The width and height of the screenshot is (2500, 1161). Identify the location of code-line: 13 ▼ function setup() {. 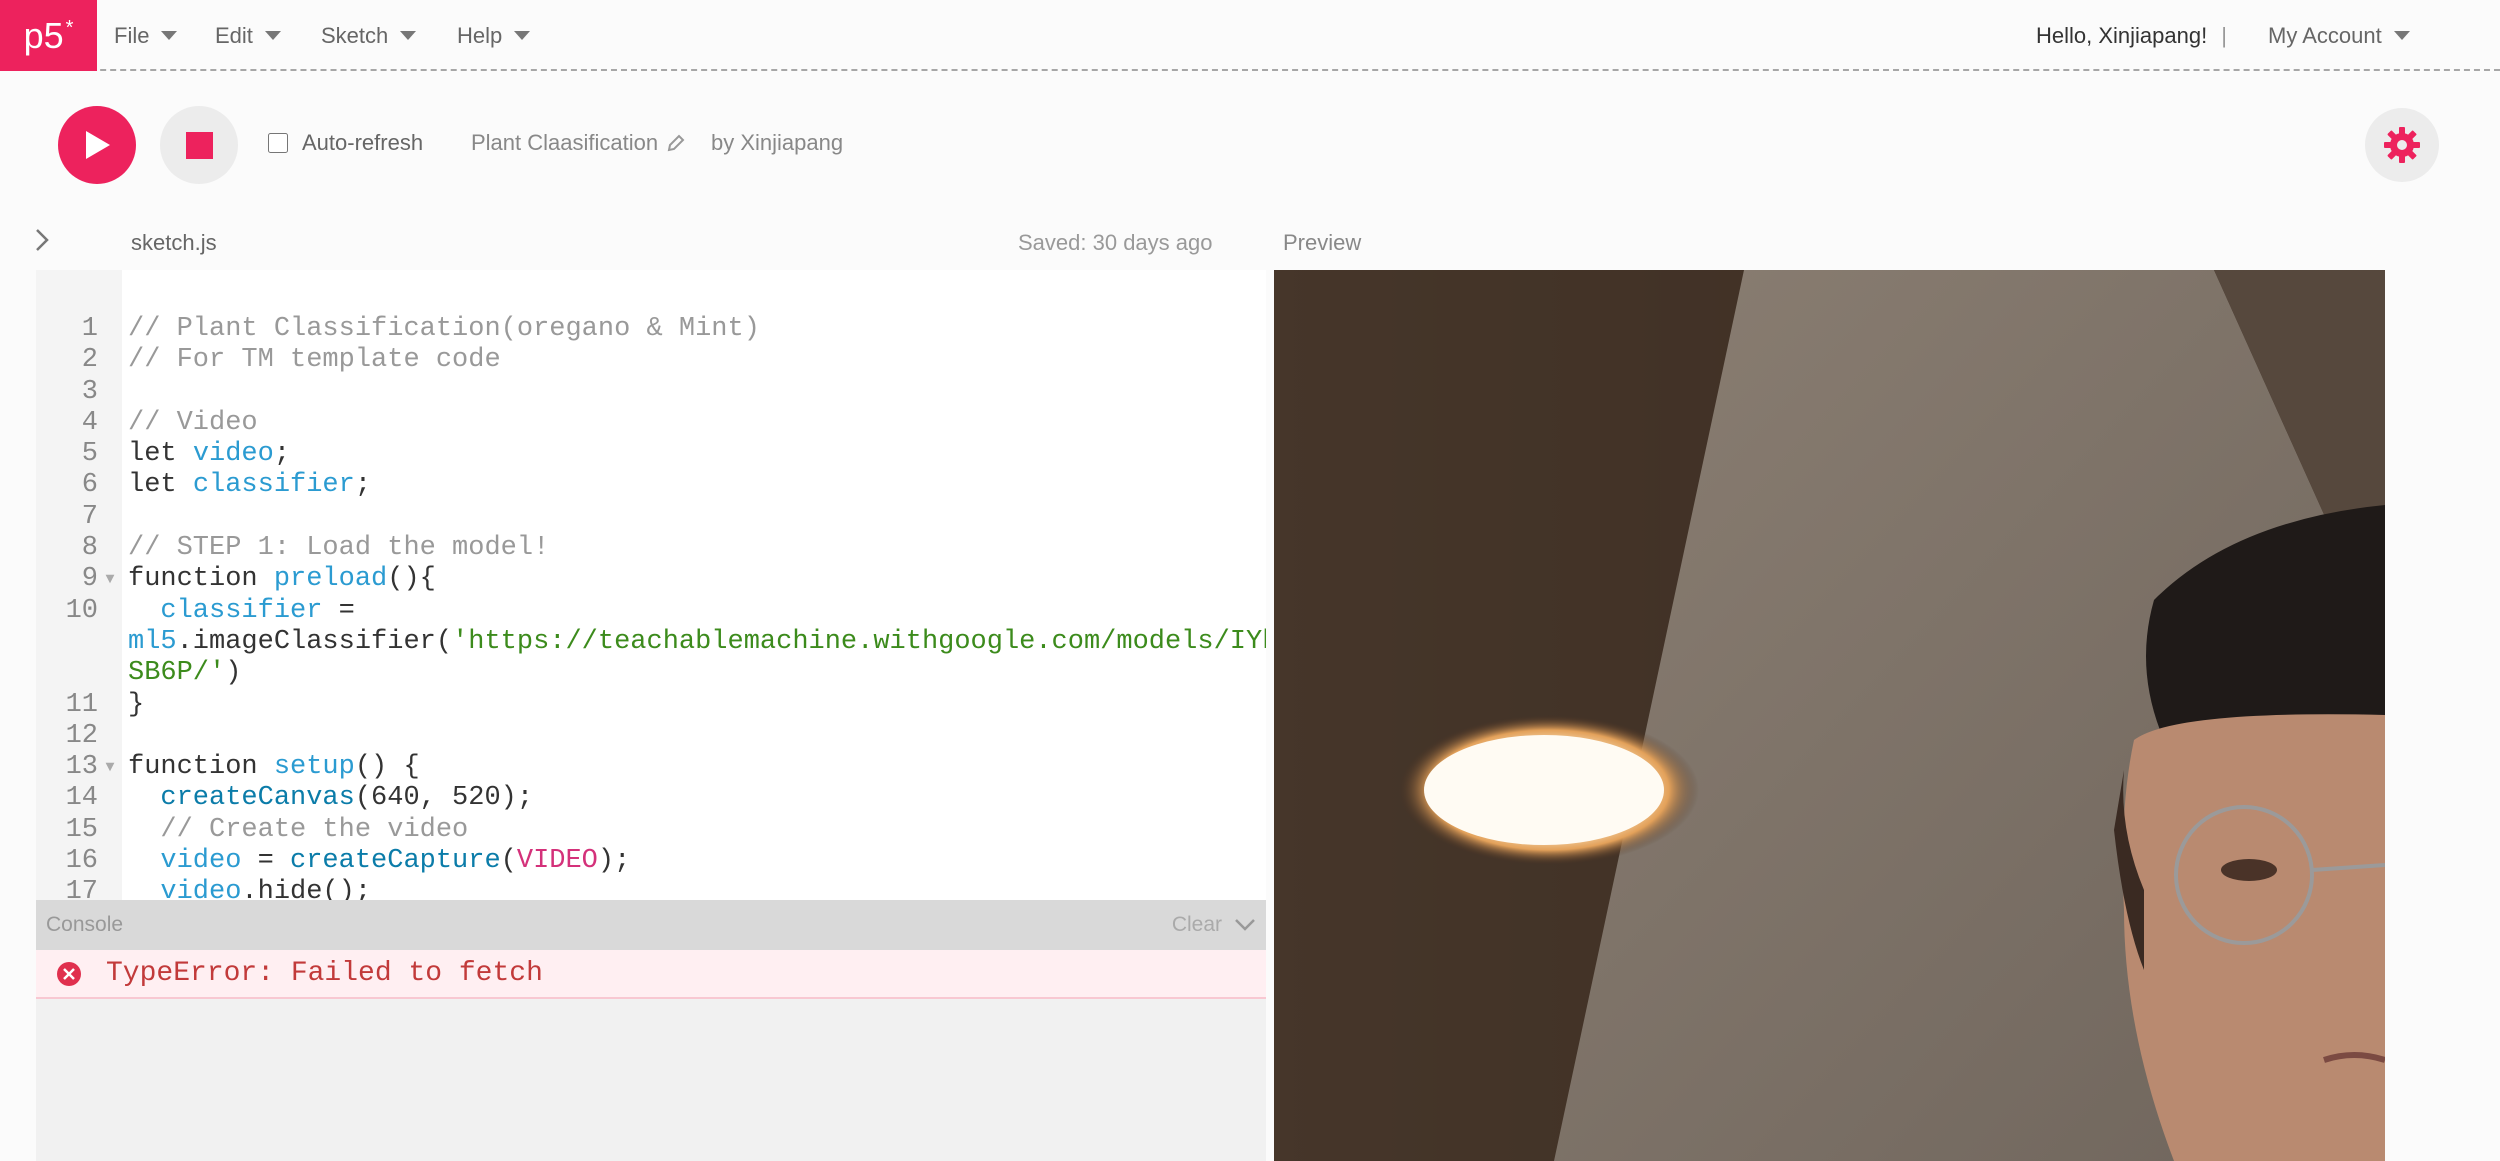
(651, 767).